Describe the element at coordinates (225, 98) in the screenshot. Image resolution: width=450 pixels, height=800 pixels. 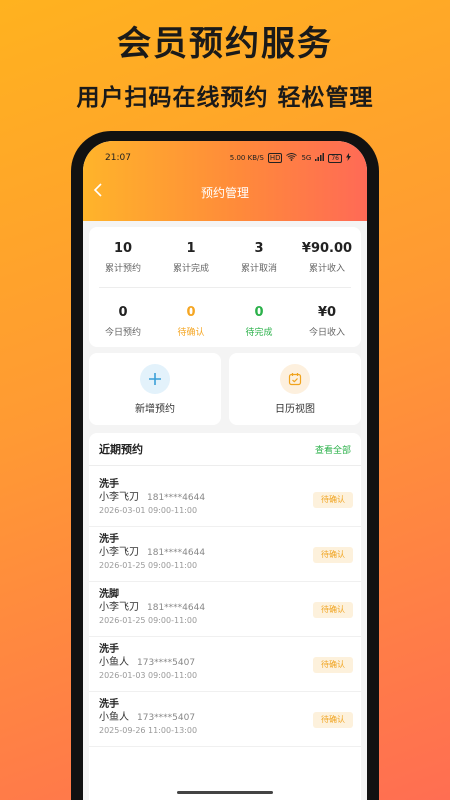
I see `promo-subtitle: 用户扫码在线预约 轻松管理` at that location.